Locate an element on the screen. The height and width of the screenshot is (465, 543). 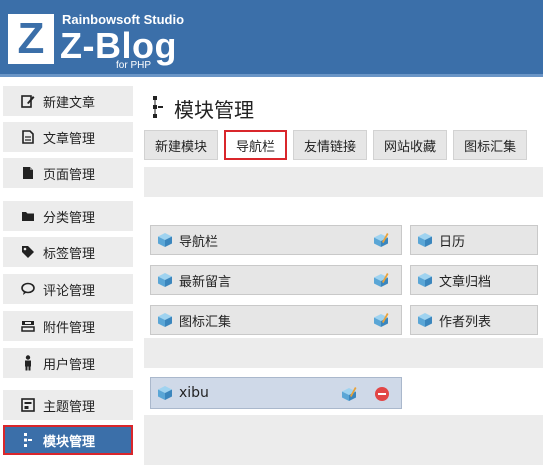
sidebar-item-label: 新建文章 is located at coordinates (69, 103).